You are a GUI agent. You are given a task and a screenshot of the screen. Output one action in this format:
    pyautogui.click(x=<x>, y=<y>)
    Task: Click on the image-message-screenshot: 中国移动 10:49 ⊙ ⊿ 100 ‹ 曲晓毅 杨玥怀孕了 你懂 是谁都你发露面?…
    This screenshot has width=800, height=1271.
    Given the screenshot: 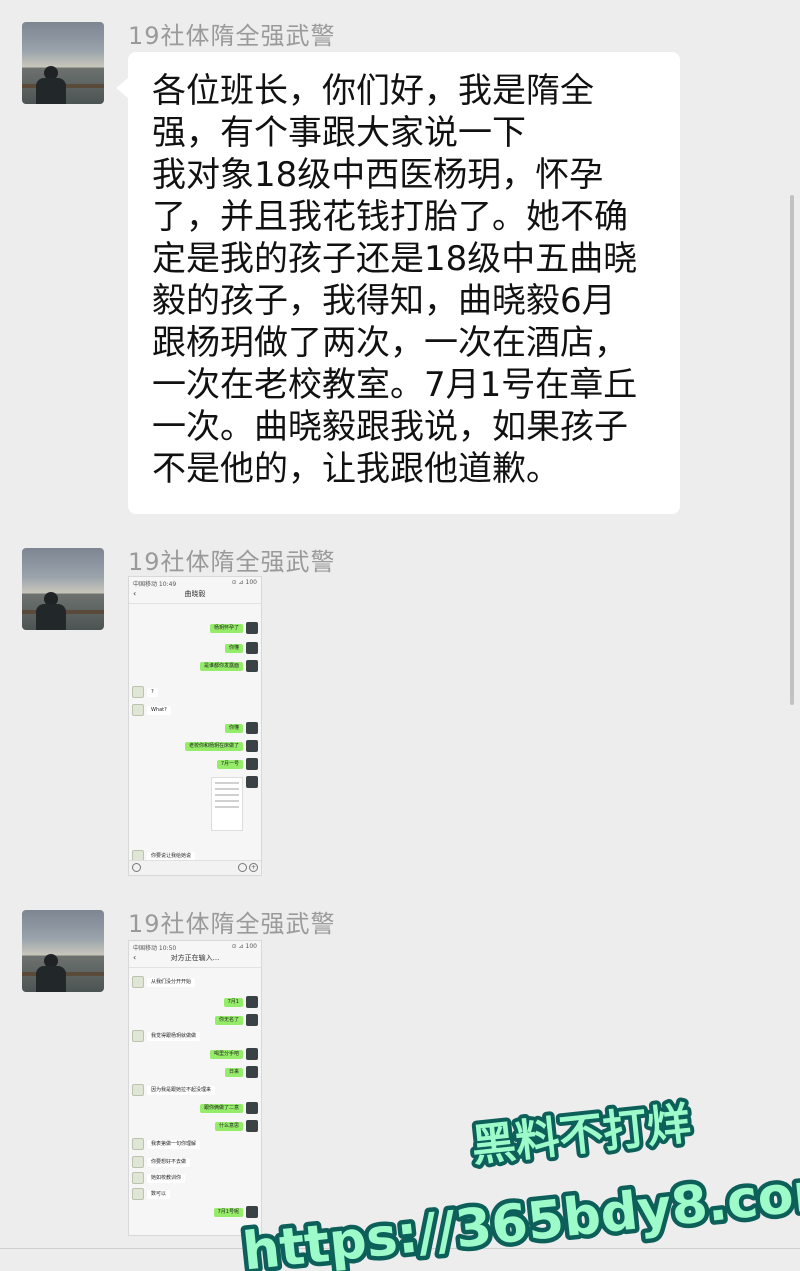 What is the action you would take?
    pyautogui.click(x=195, y=726)
    